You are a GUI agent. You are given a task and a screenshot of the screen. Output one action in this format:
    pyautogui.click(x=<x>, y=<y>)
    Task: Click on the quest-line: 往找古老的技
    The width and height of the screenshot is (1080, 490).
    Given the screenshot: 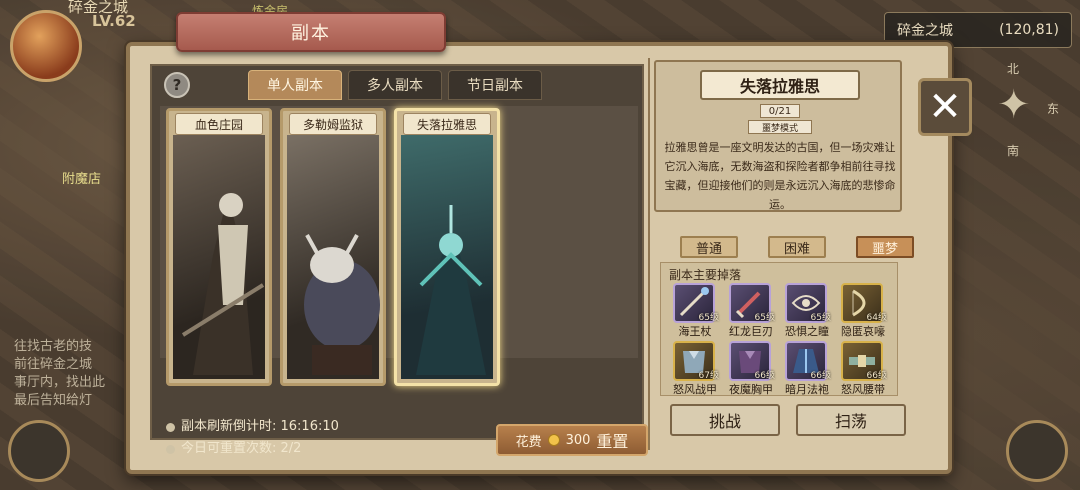 What is the action you would take?
    pyautogui.click(x=53, y=346)
    